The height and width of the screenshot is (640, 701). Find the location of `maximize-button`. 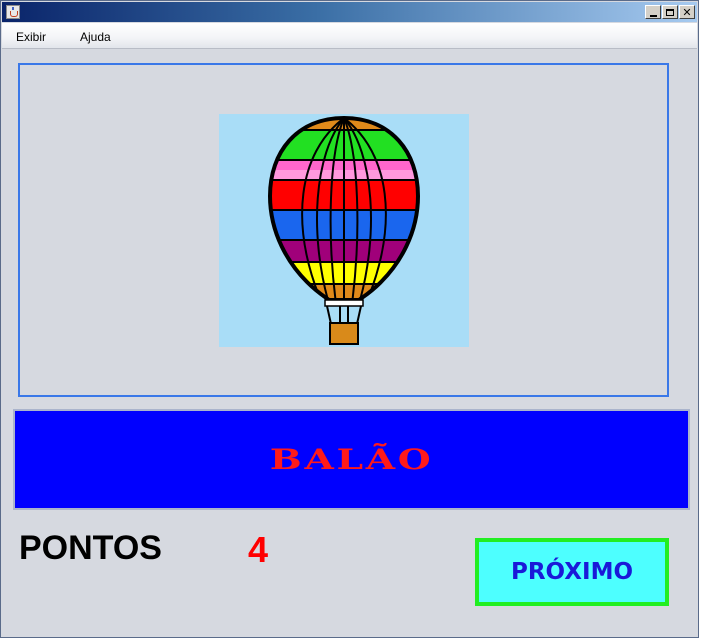

maximize-button is located at coordinates (670, 12).